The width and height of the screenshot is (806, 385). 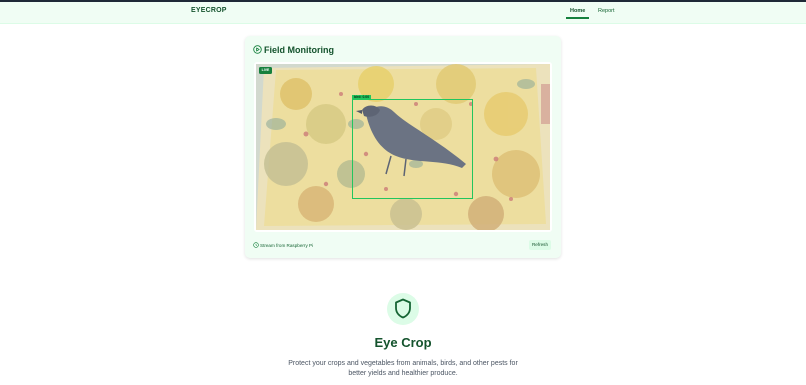 What do you see at coordinates (403, 12) in the screenshot?
I see `top-navbar` at bounding box center [403, 12].